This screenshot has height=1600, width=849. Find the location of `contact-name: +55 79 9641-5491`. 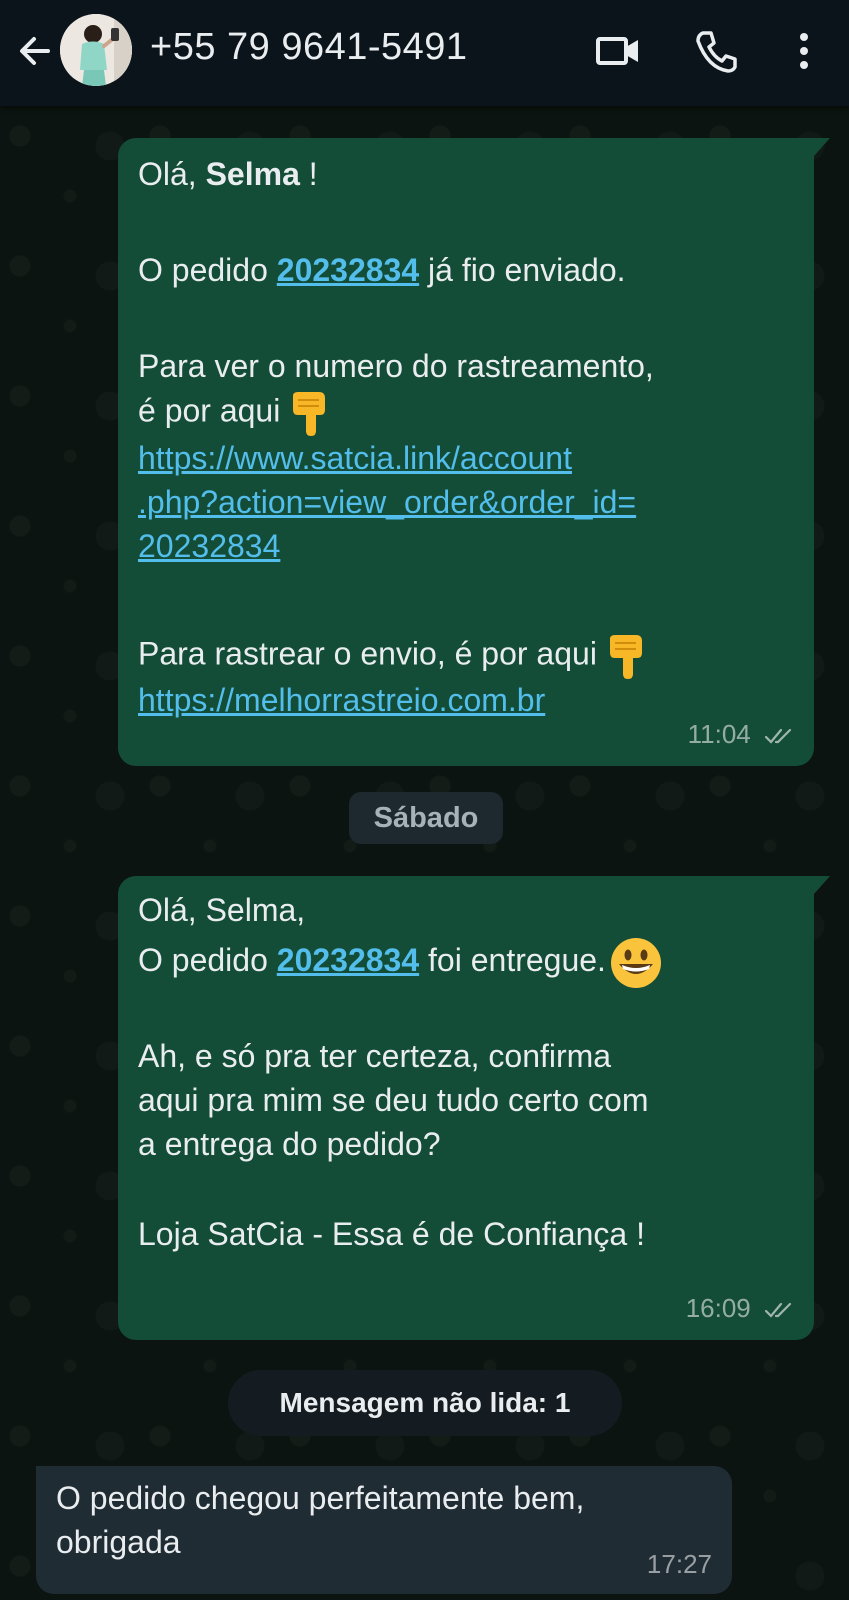

contact-name: +55 79 9641-5491 is located at coordinates (309, 47).